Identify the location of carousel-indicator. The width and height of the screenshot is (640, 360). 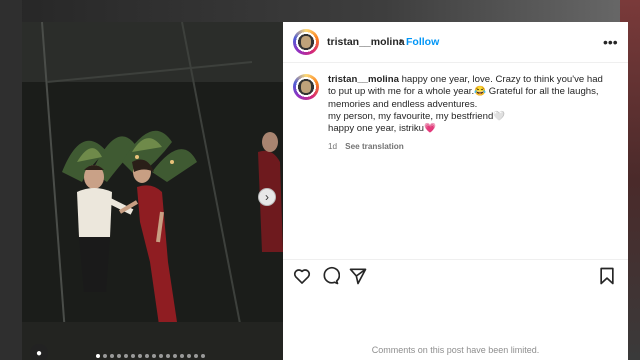
(150, 356).